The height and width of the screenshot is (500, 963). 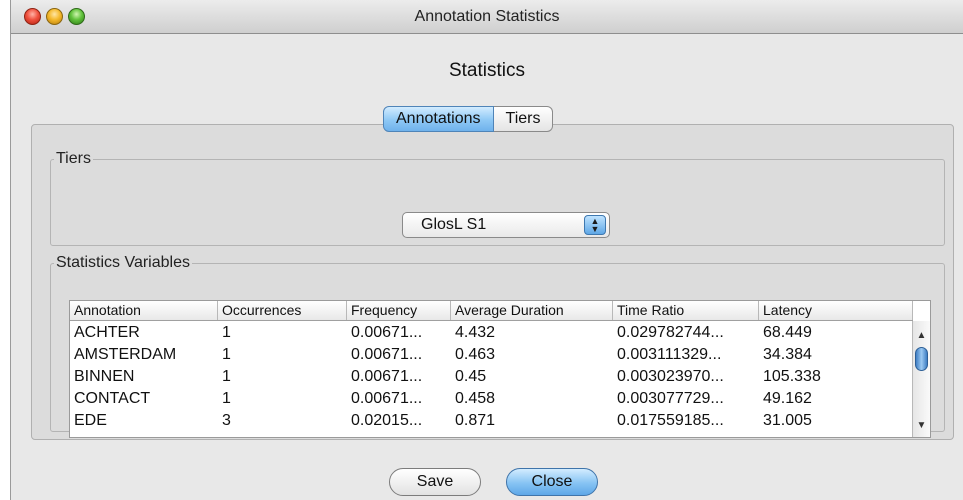 I want to click on up-down-arrows-icon: ▲ ▼, so click(x=595, y=225).